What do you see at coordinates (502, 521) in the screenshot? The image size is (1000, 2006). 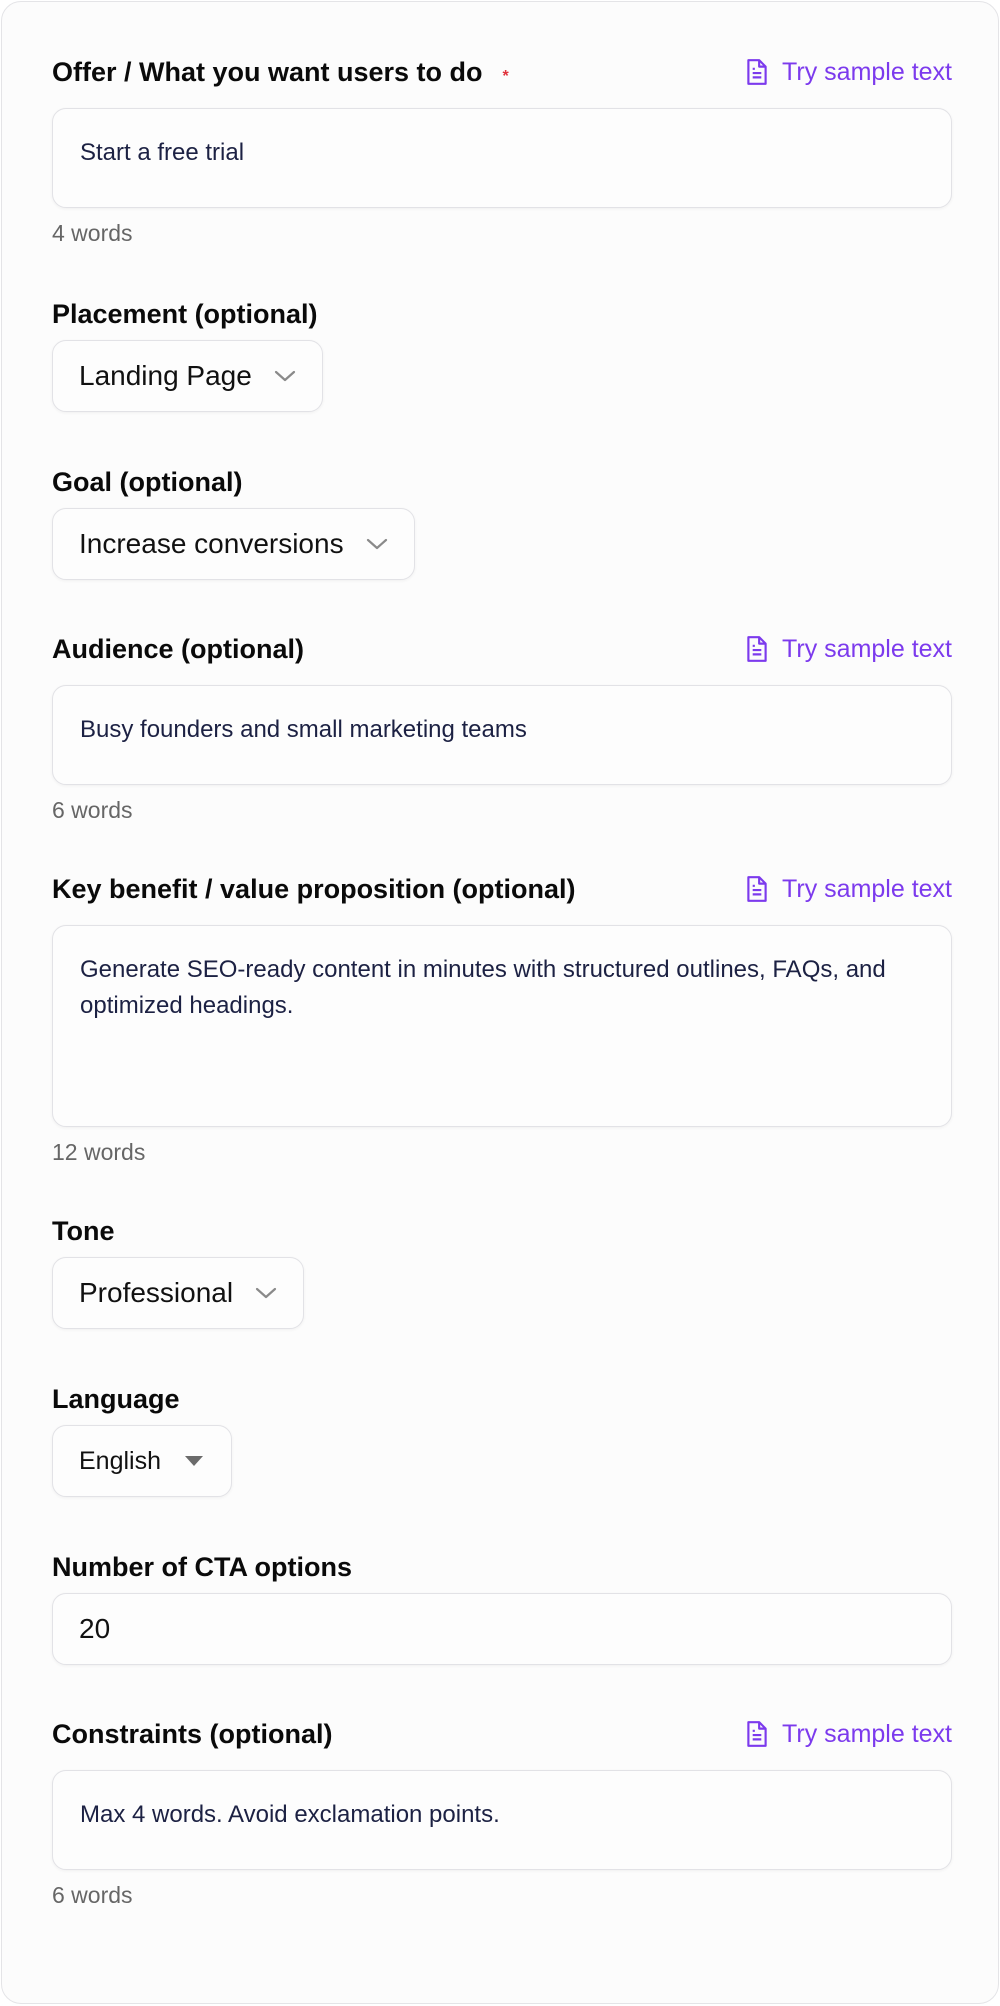 I see `goal-field: Goal (optional) Increase conversions` at bounding box center [502, 521].